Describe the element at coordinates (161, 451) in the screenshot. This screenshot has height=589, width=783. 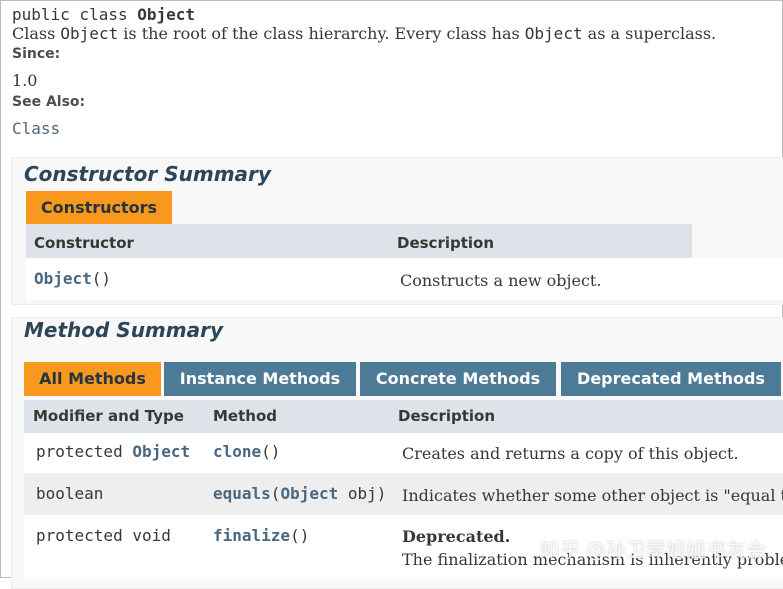
I see `return-type-object-link: Object` at that location.